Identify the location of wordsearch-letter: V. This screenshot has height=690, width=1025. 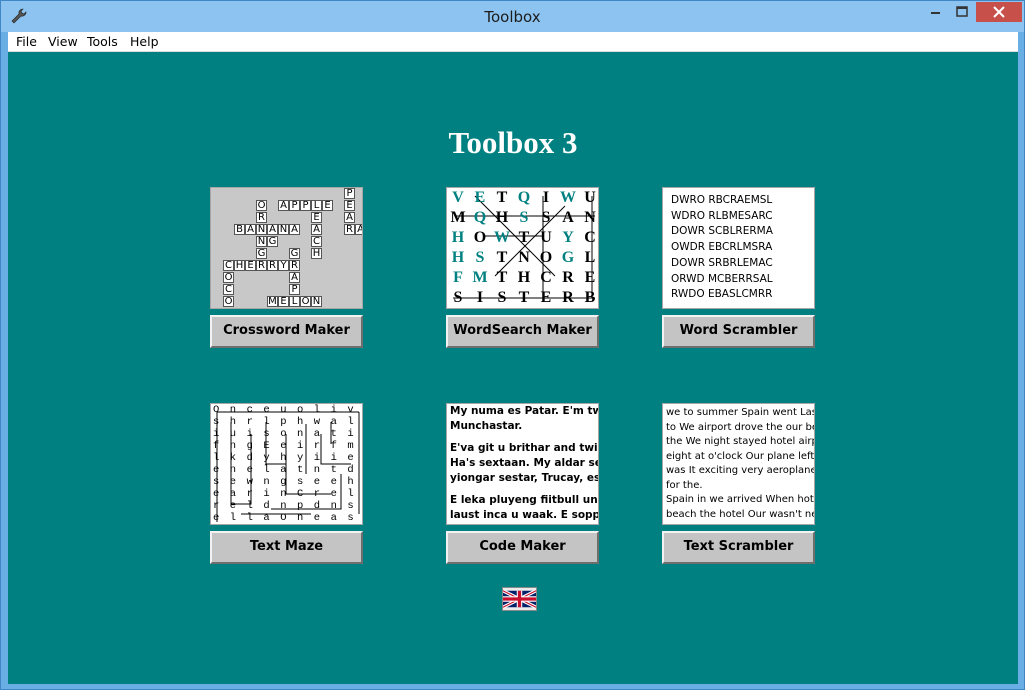
(458, 197).